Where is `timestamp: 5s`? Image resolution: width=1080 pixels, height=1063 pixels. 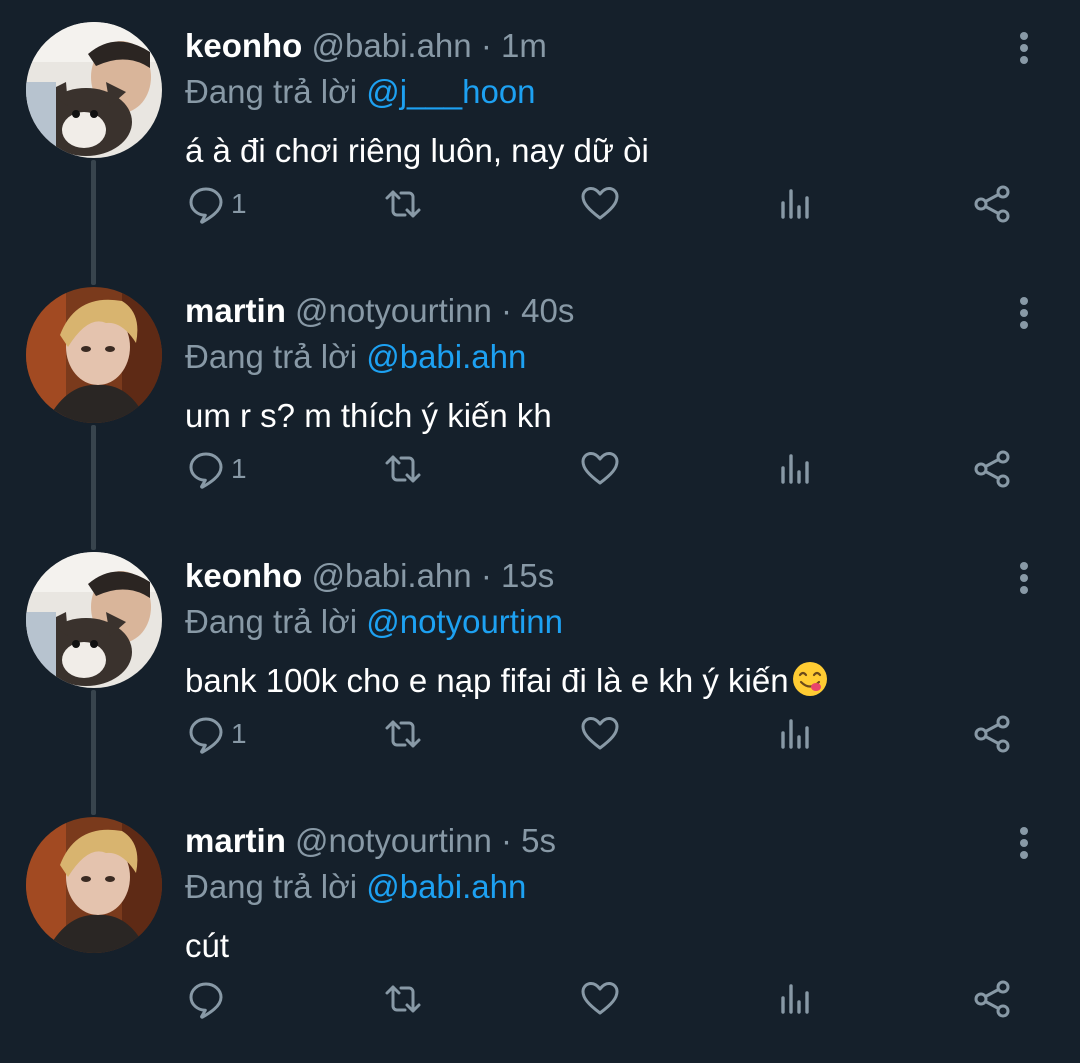 timestamp: 5s is located at coordinates (538, 840).